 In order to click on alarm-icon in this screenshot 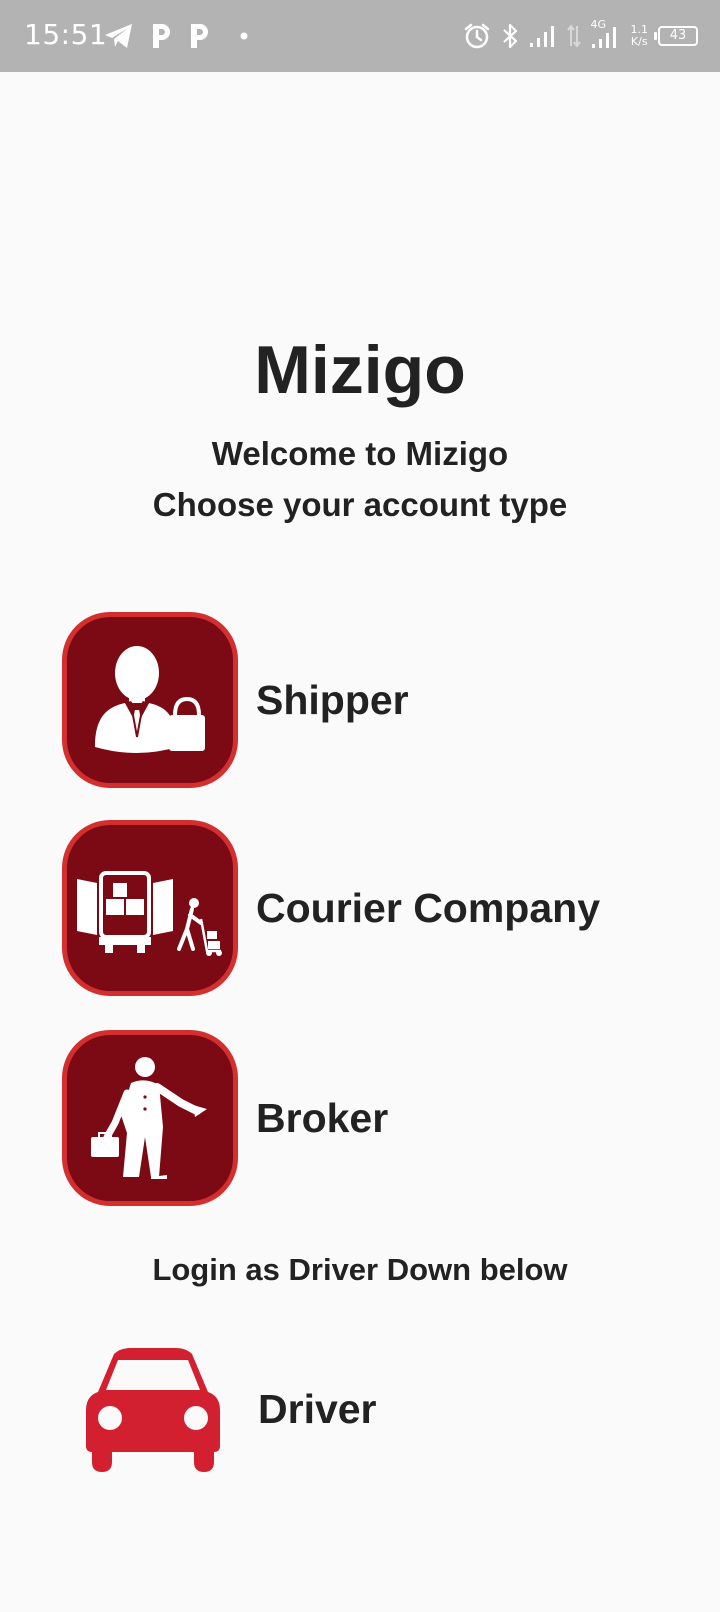, I will do `click(477, 36)`.